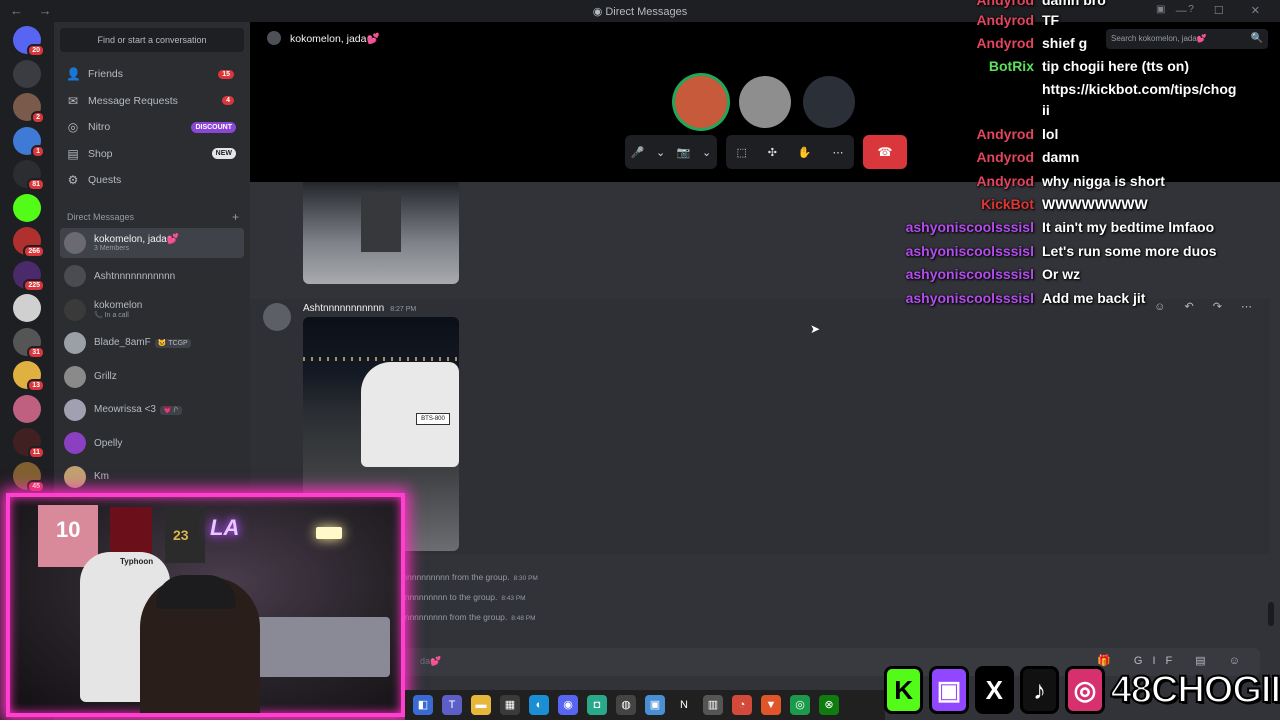  What do you see at coordinates (1085, 690) in the screenshot?
I see `instagram-icon: ◎` at bounding box center [1085, 690].